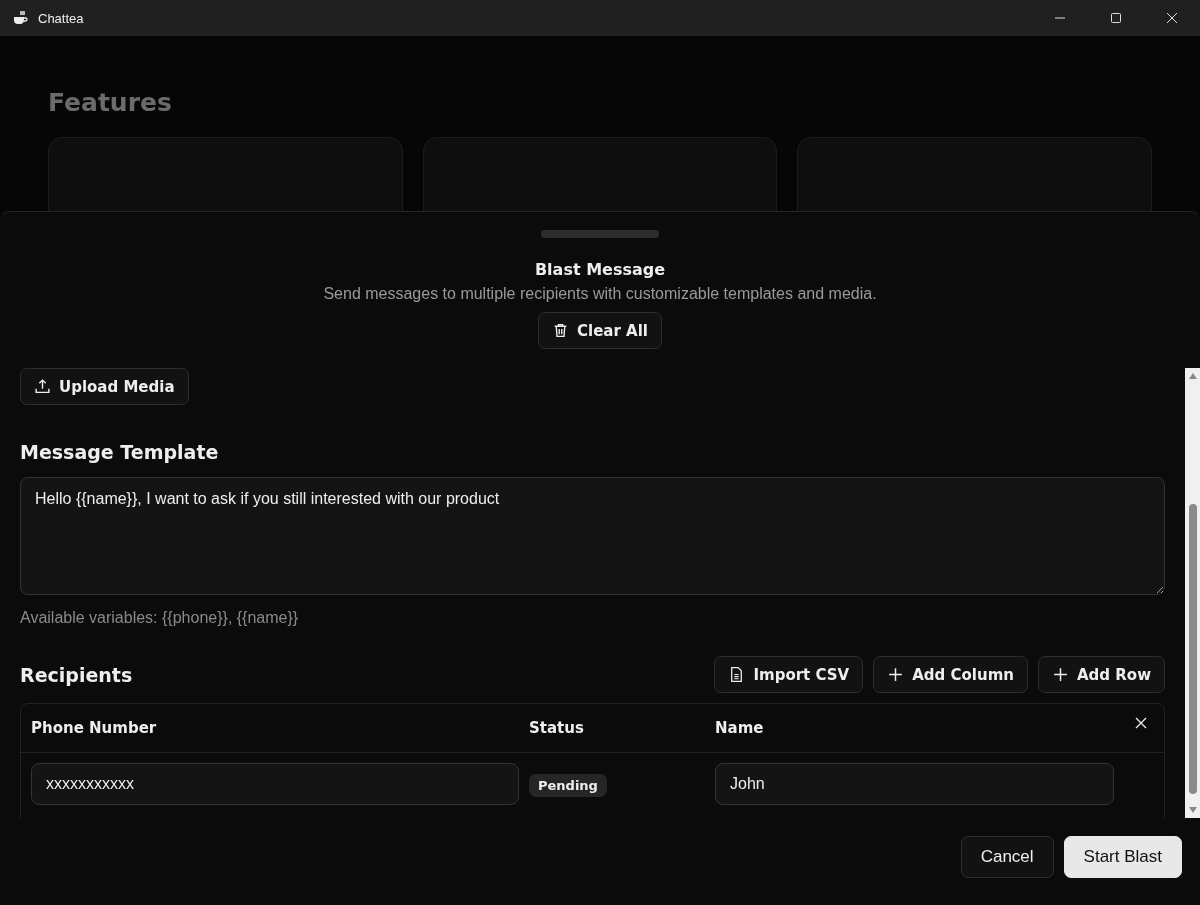 This screenshot has width=1200, height=905. Describe the element at coordinates (76, 674) in the screenshot. I see `section-heading: Recipients` at that location.